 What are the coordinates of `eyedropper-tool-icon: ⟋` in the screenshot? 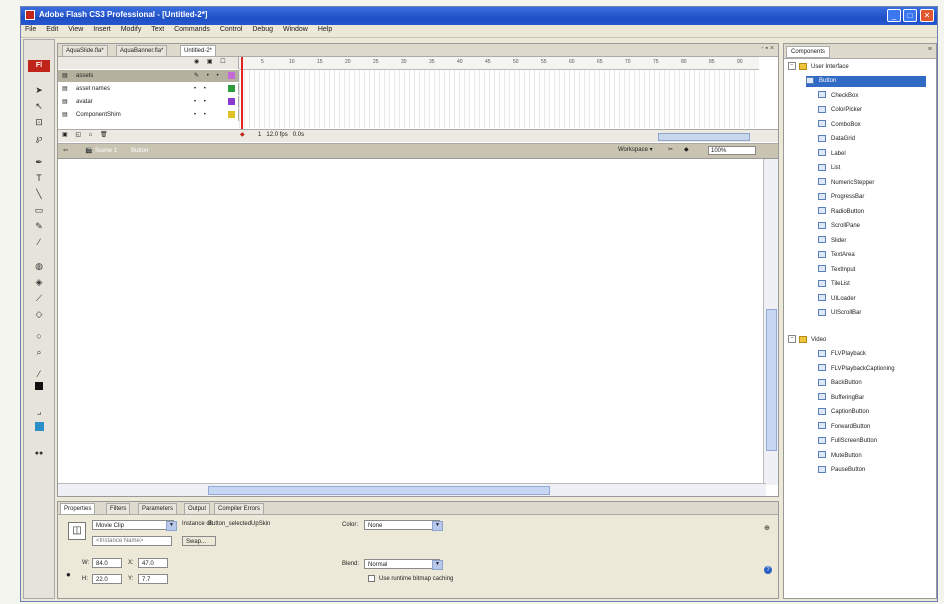 It's located at (39, 298).